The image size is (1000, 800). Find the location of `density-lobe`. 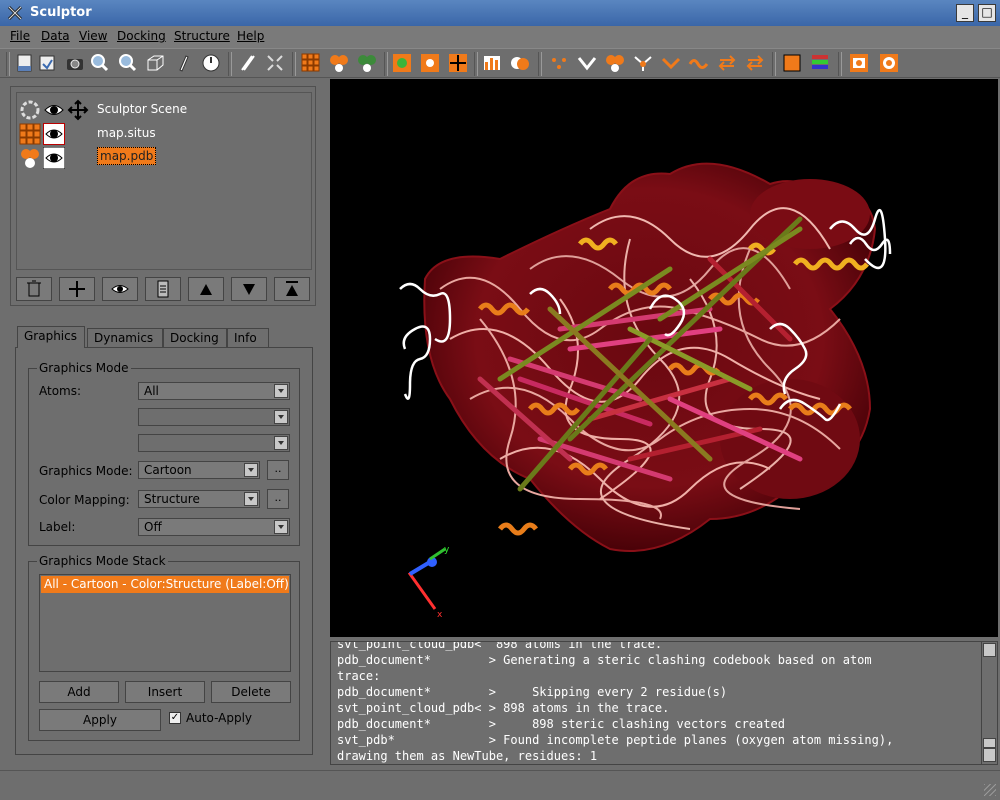

density-lobe is located at coordinates (810, 214).